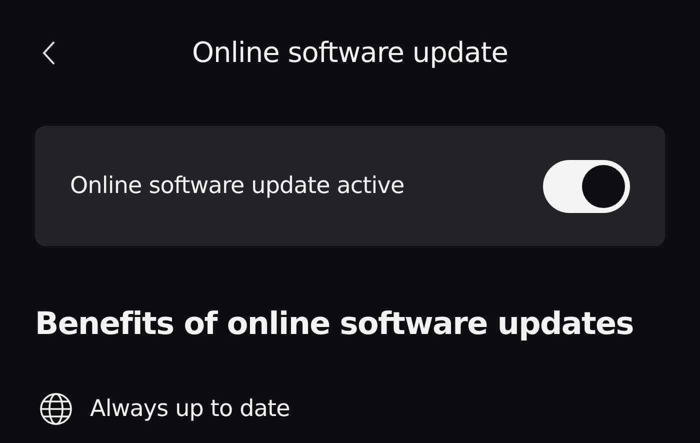  I want to click on setting-label: Online software update active, so click(237, 186).